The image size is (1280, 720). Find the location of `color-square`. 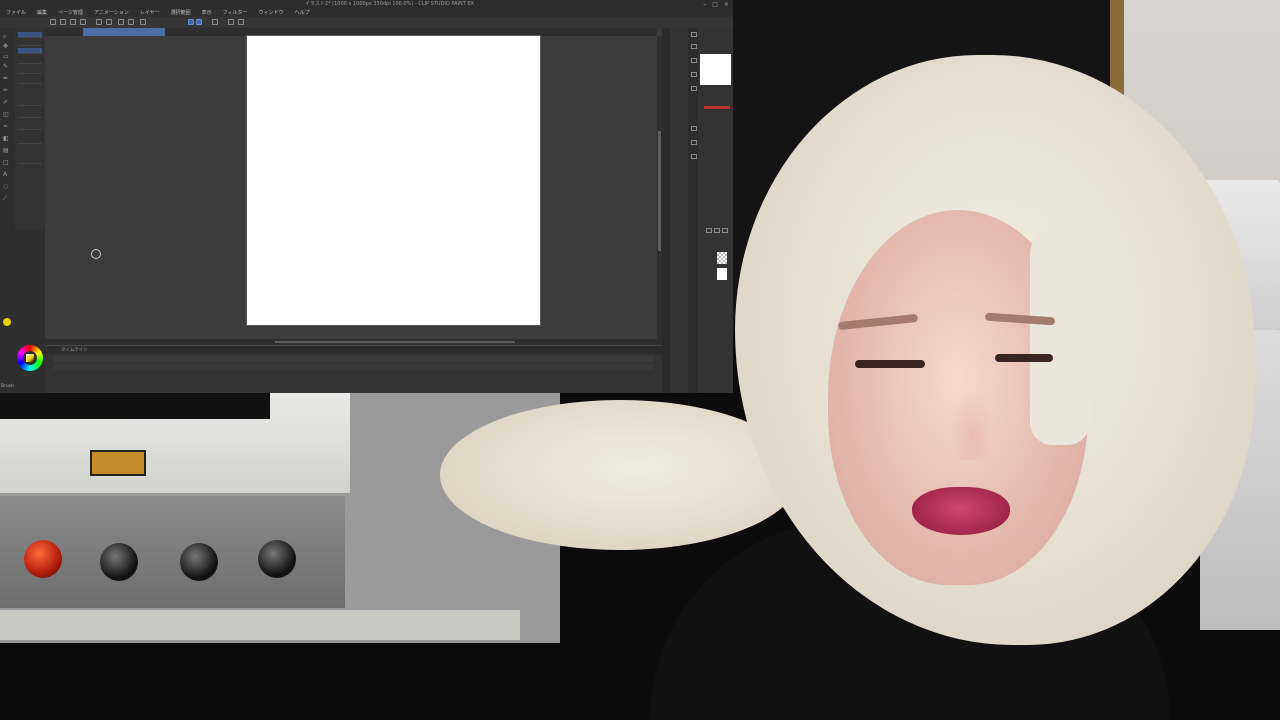

color-square is located at coordinates (30, 358).